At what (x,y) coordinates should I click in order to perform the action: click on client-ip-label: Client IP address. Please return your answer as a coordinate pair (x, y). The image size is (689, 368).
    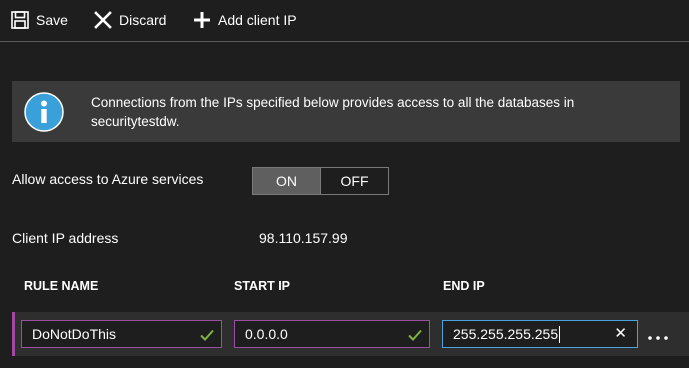
    Looking at the image, I should click on (65, 238).